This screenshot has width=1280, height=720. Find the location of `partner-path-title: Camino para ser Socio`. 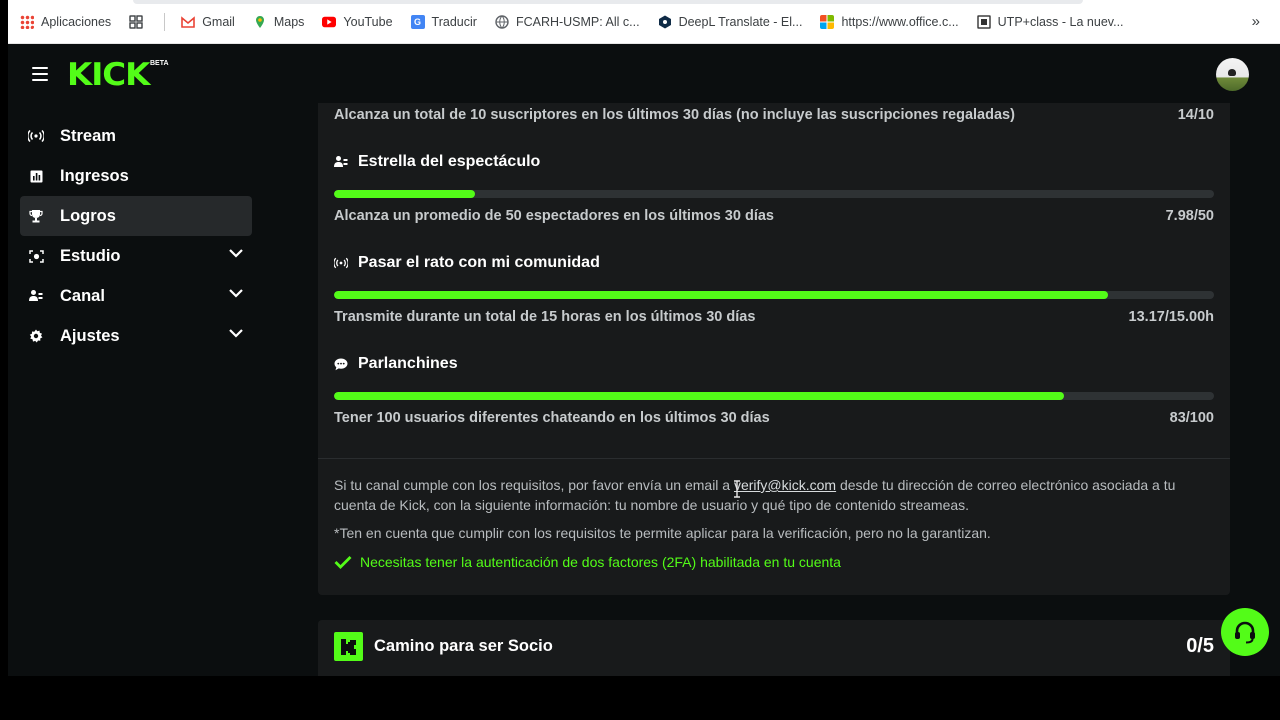

partner-path-title: Camino para ser Socio is located at coordinates (463, 646).